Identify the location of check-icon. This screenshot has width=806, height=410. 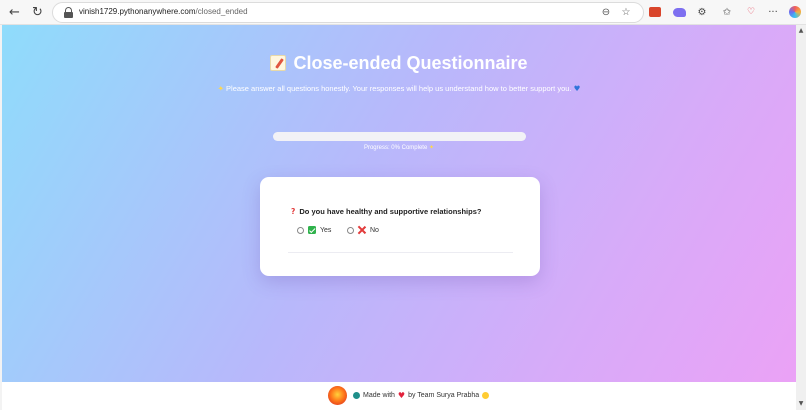
(312, 230).